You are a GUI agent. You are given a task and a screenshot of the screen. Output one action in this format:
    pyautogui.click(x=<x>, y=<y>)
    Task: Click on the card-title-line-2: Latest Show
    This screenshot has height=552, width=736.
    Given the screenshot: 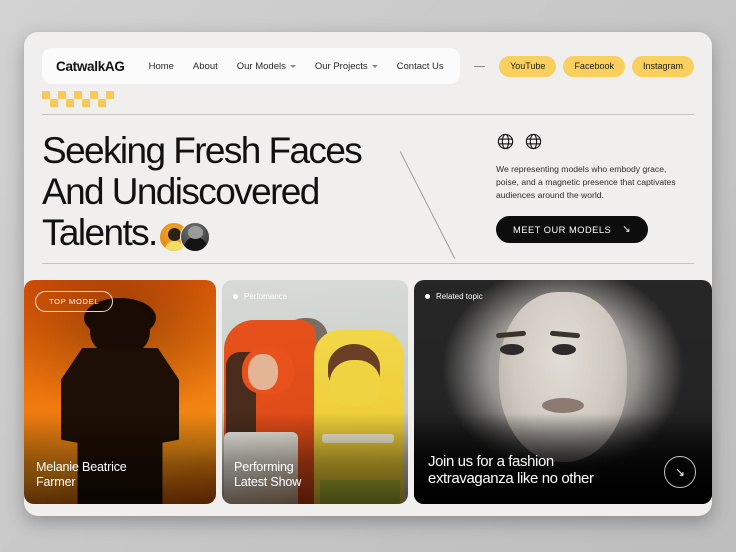 What is the action you would take?
    pyautogui.click(x=268, y=482)
    